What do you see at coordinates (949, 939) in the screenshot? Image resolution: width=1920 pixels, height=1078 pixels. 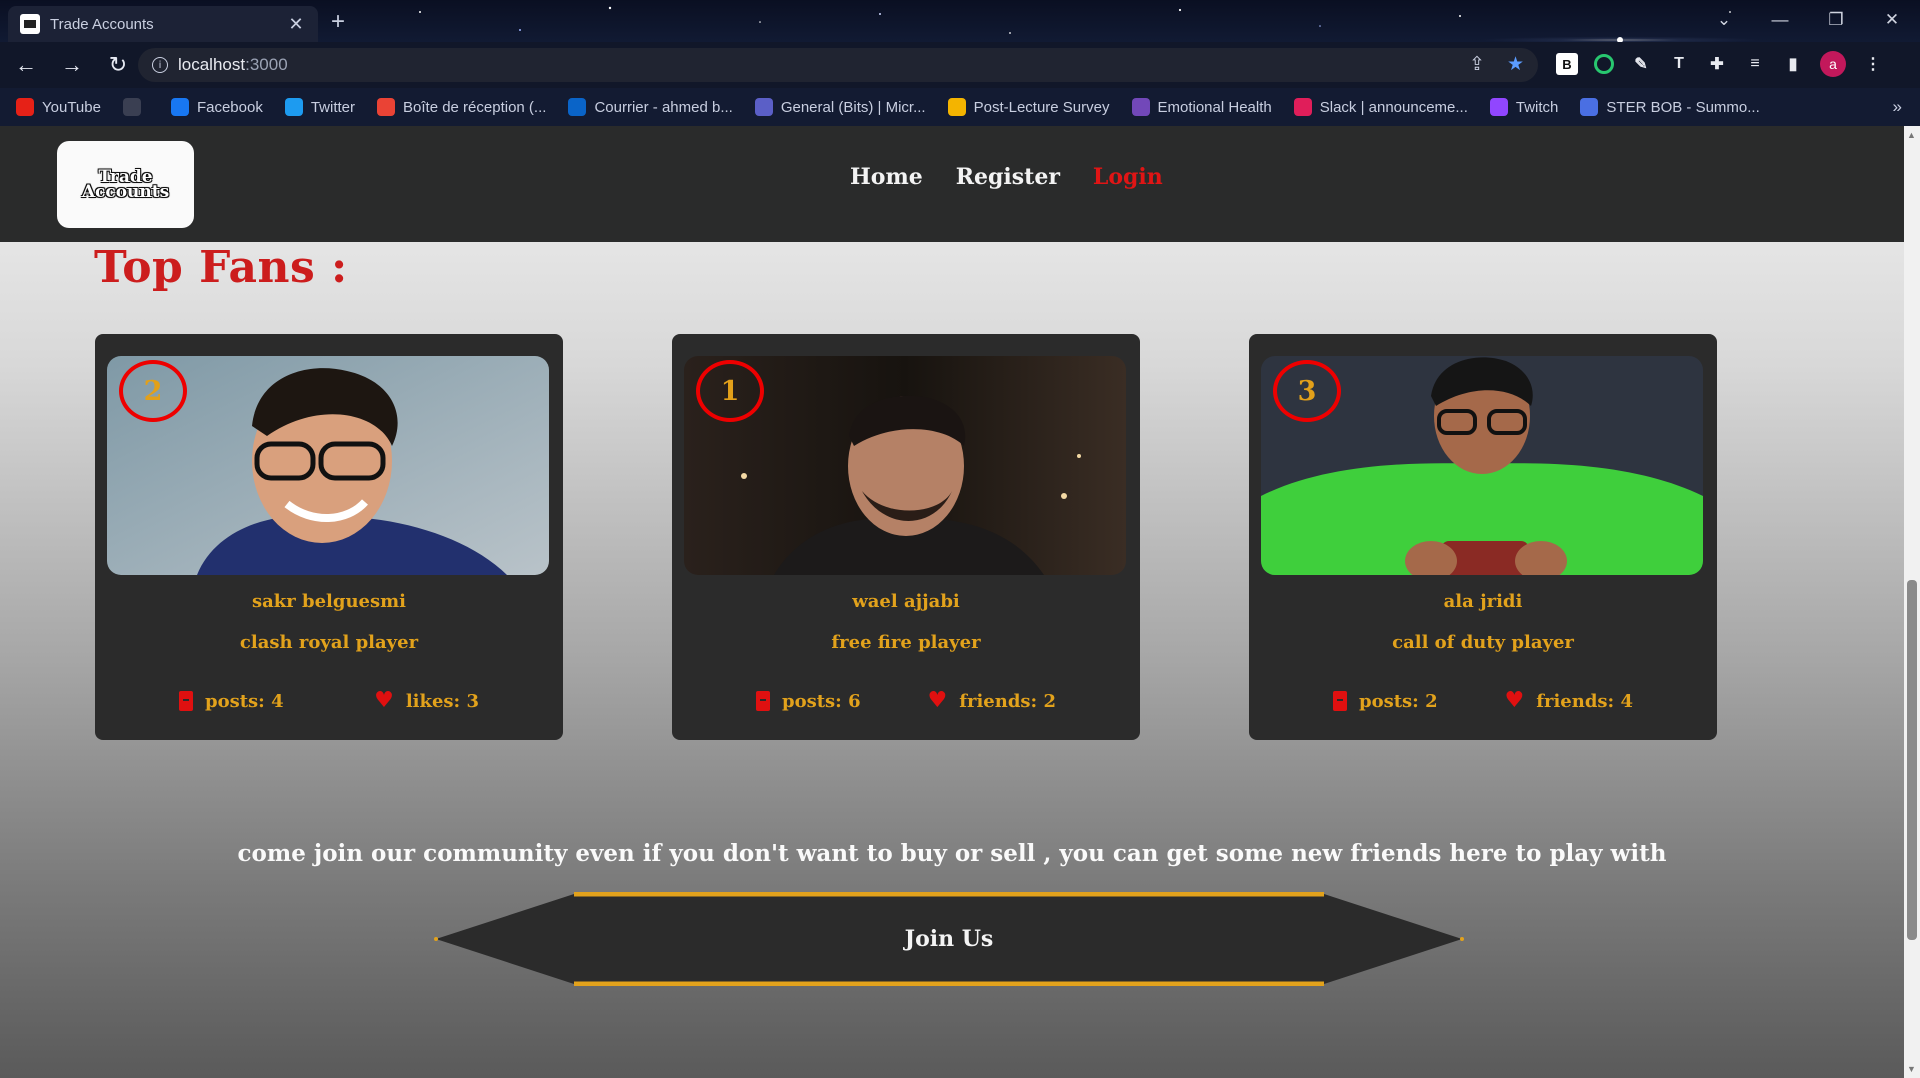 I see `join-us-button: Join Us` at bounding box center [949, 939].